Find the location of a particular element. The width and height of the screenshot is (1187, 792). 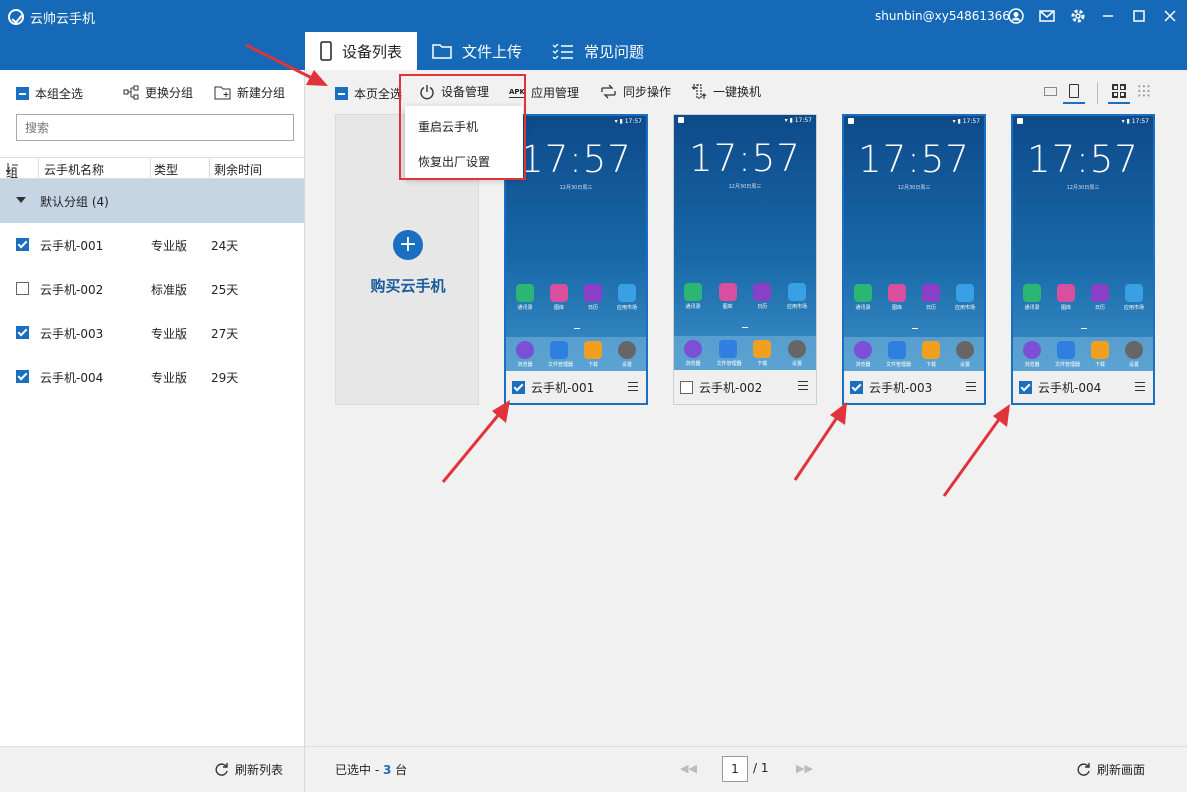

selected-suffix: 台 is located at coordinates (399, 770).